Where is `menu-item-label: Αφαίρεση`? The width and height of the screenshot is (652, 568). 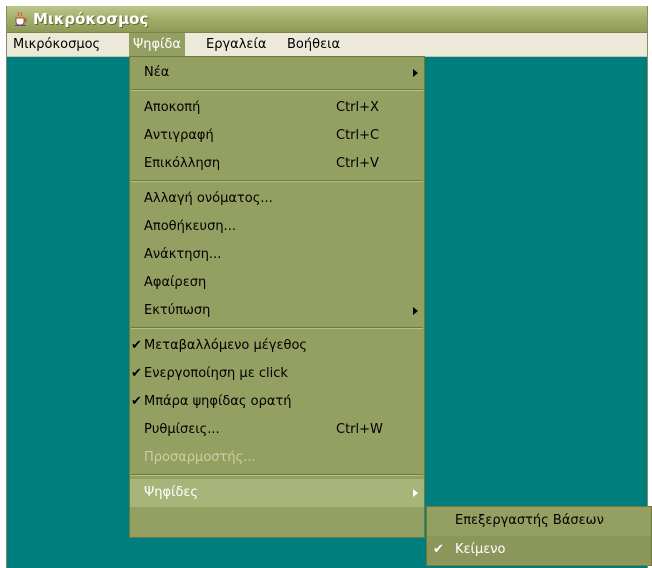
menu-item-label: Αφαίρεση is located at coordinates (175, 282).